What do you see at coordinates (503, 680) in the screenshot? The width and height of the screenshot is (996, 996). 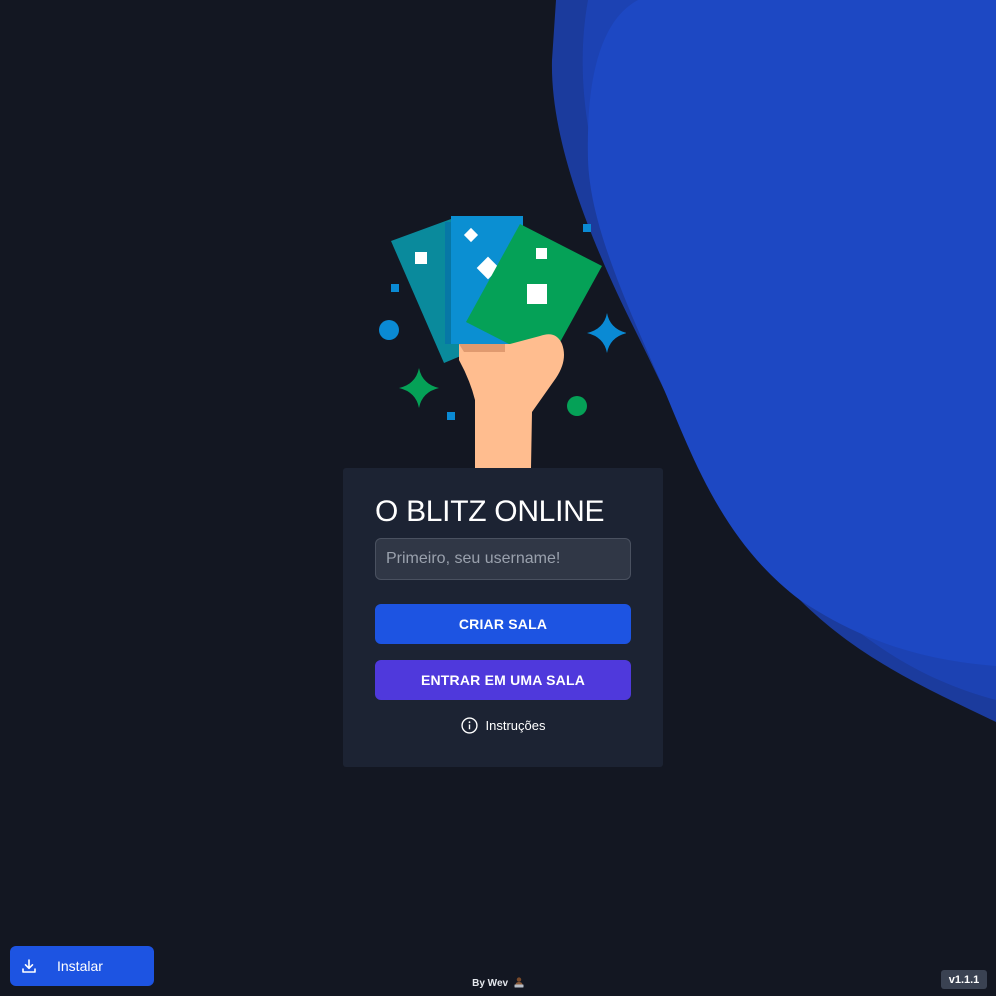 I see `join-room-button: ENTRAR EM UMA SALA` at bounding box center [503, 680].